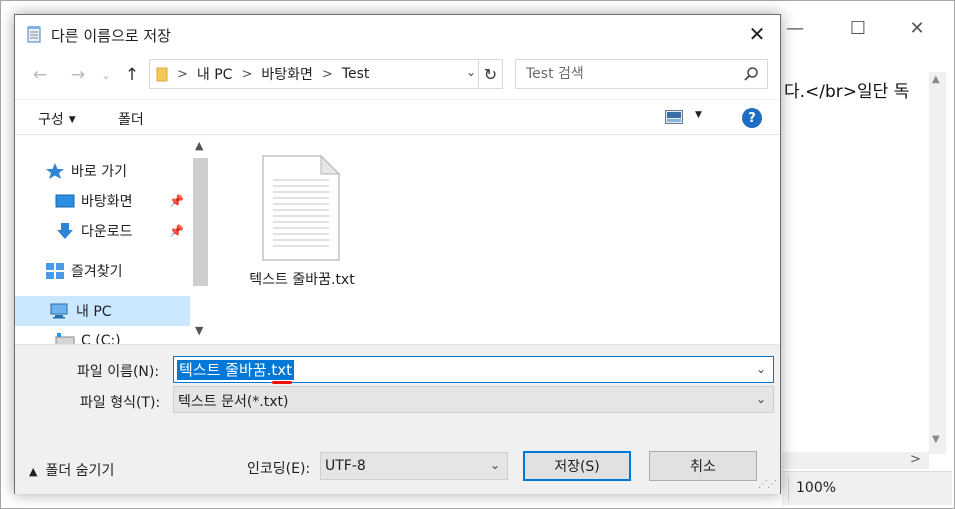 This screenshot has height=509, width=955. Describe the element at coordinates (200, 222) in the screenshot. I see `nav-scroll-thumb` at that location.